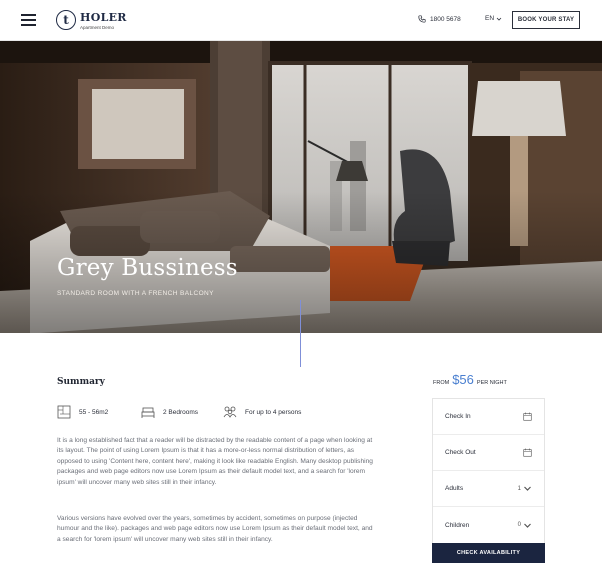  I want to click on logo-letter: t, so click(66, 20).